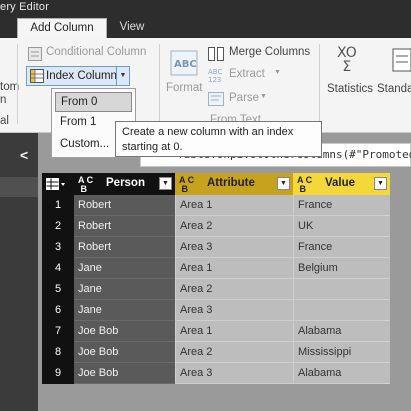 The image size is (411, 411). What do you see at coordinates (62, 28) in the screenshot?
I see `tab-add-column: Add Column` at bounding box center [62, 28].